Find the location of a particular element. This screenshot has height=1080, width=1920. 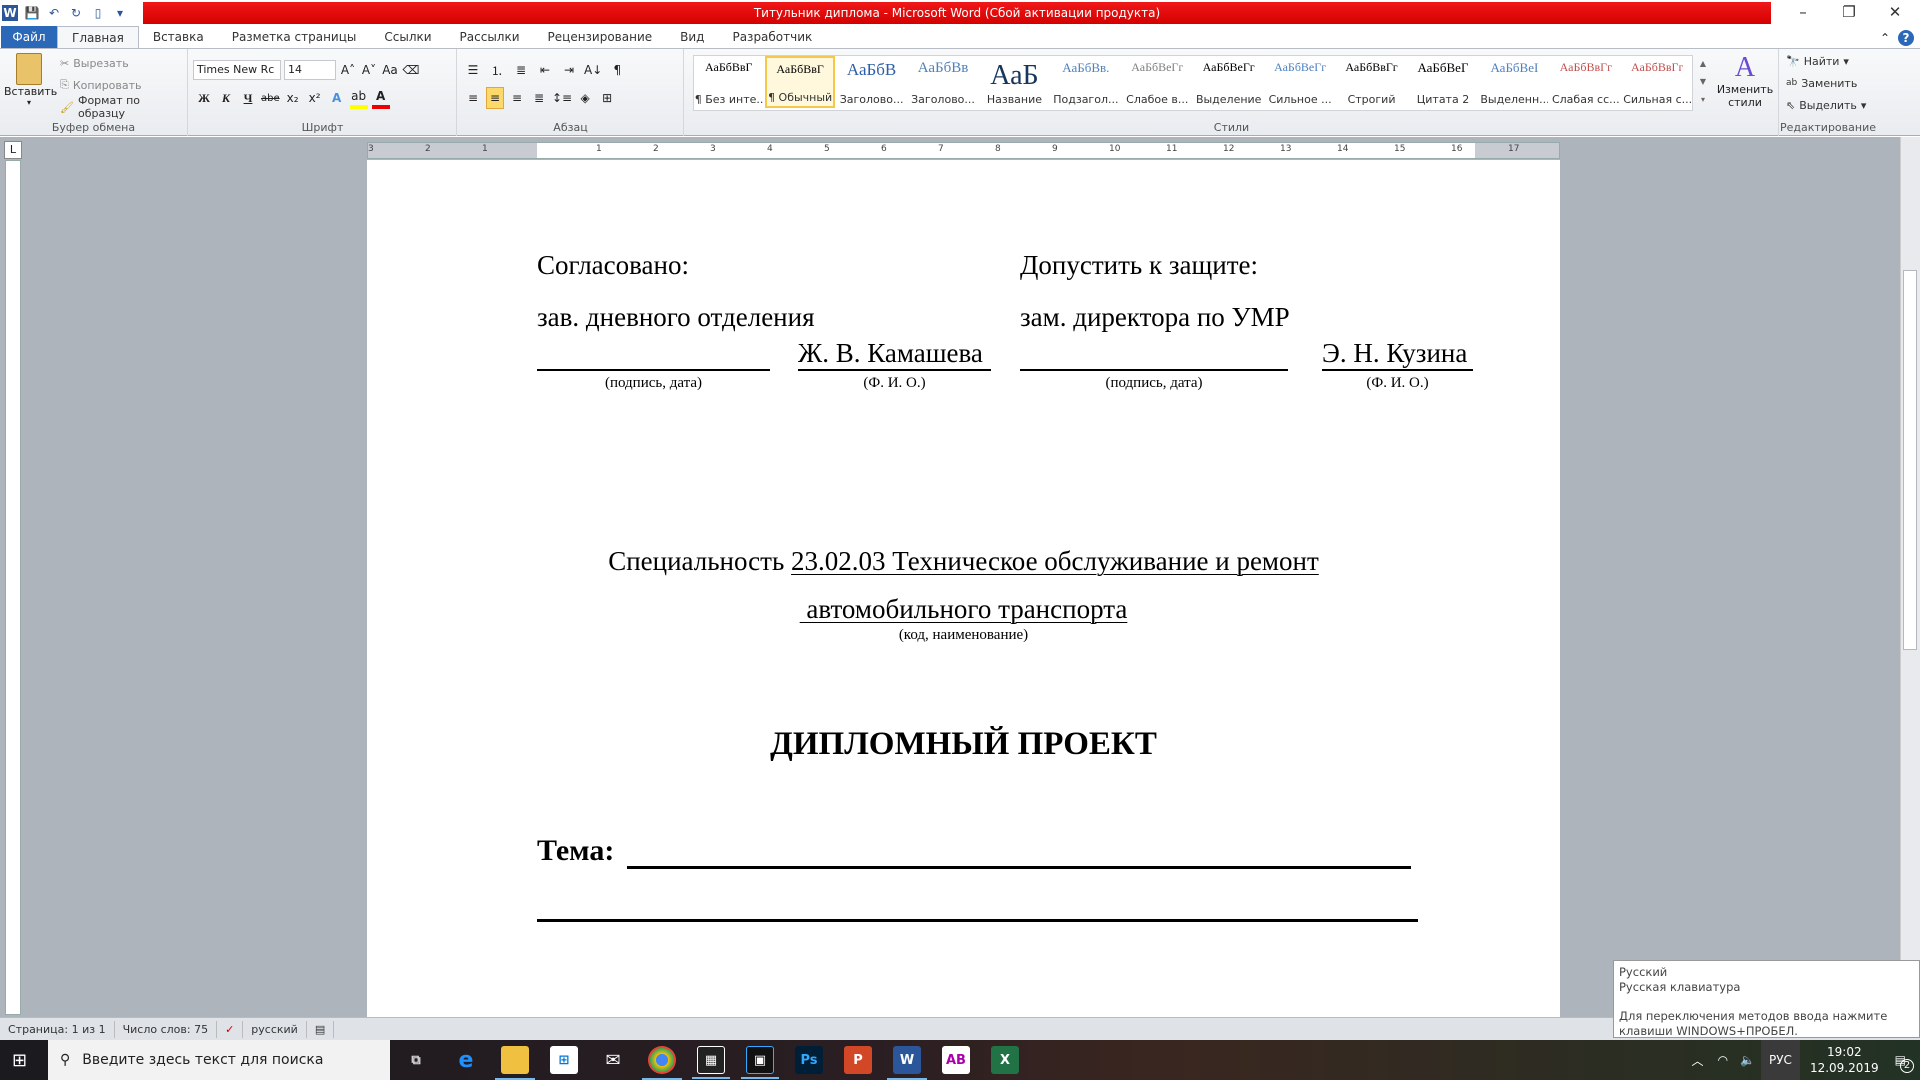

select-button: ⇖ Выделить ▾ is located at coordinates (1826, 105).